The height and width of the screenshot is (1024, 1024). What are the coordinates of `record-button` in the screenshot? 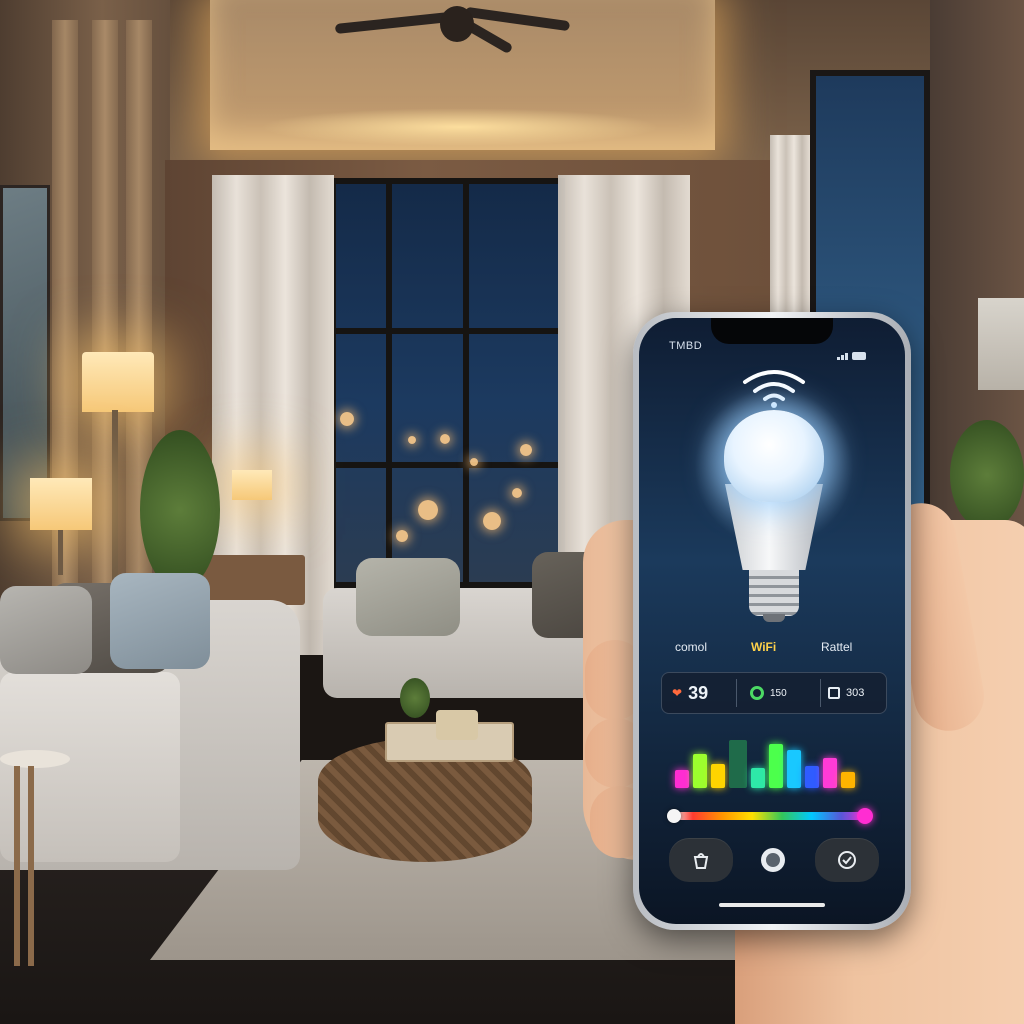 It's located at (773, 860).